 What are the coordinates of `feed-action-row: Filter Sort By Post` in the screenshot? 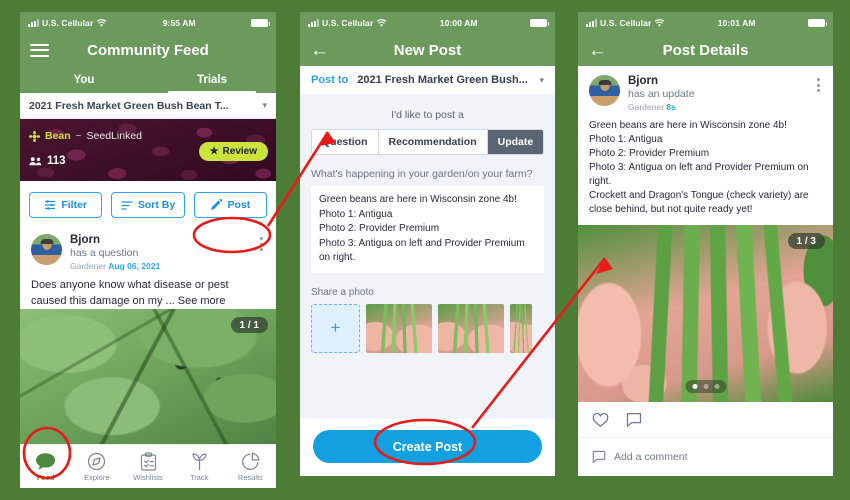 It's located at (148, 204).